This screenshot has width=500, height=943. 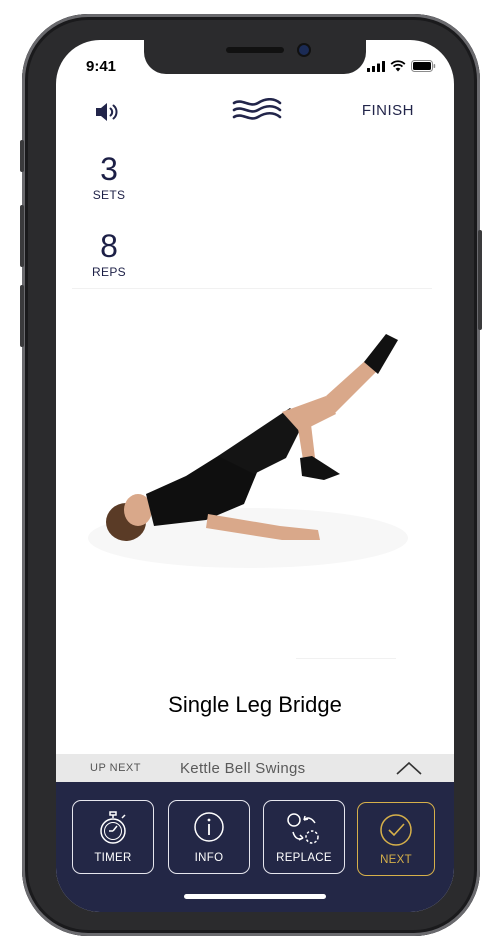 I want to click on wifi-icon, so click(x=398, y=66).